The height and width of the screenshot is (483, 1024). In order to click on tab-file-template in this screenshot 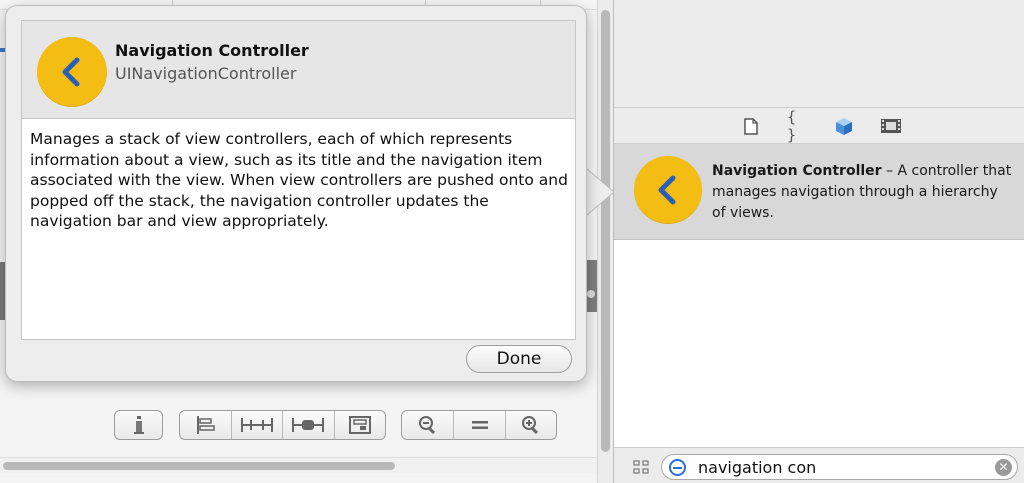, I will do `click(751, 126)`.